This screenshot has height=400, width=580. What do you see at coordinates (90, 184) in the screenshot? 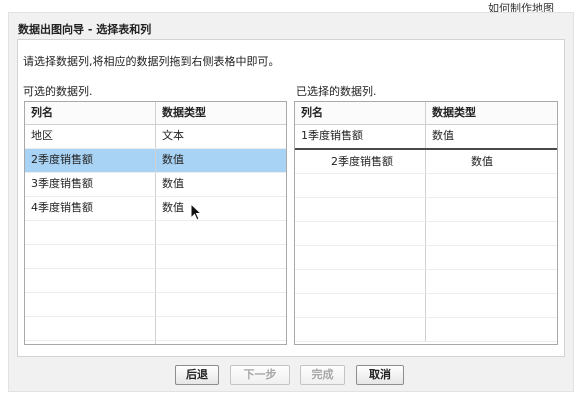
I see `row-name-cell: 3季度销售额` at bounding box center [90, 184].